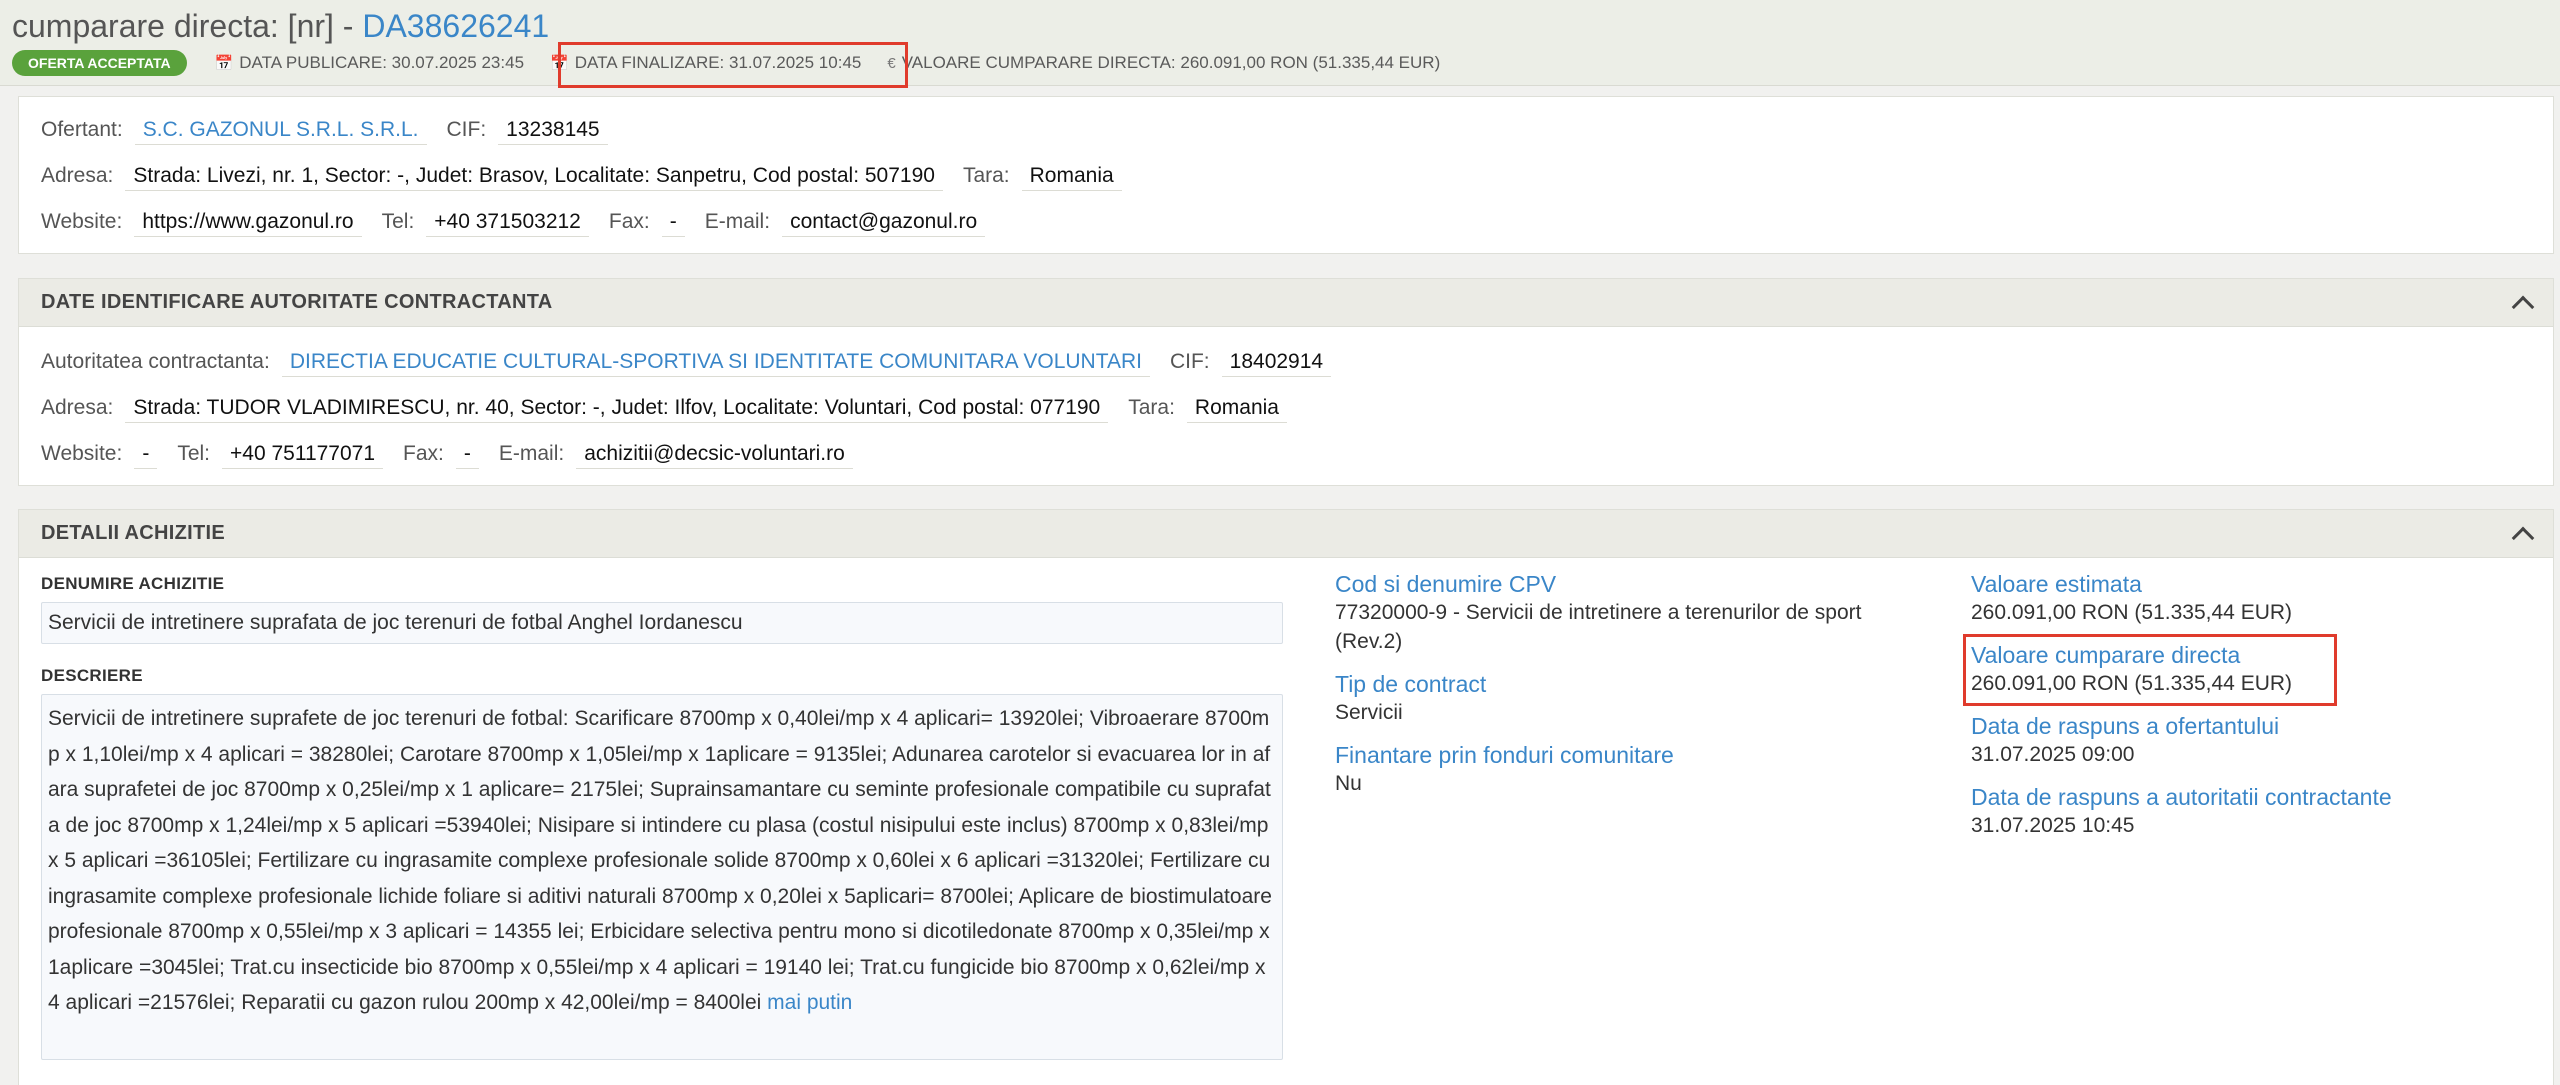  Describe the element at coordinates (155, 361) in the screenshot. I see `authority-label: Autoritatea contractanta:` at that location.